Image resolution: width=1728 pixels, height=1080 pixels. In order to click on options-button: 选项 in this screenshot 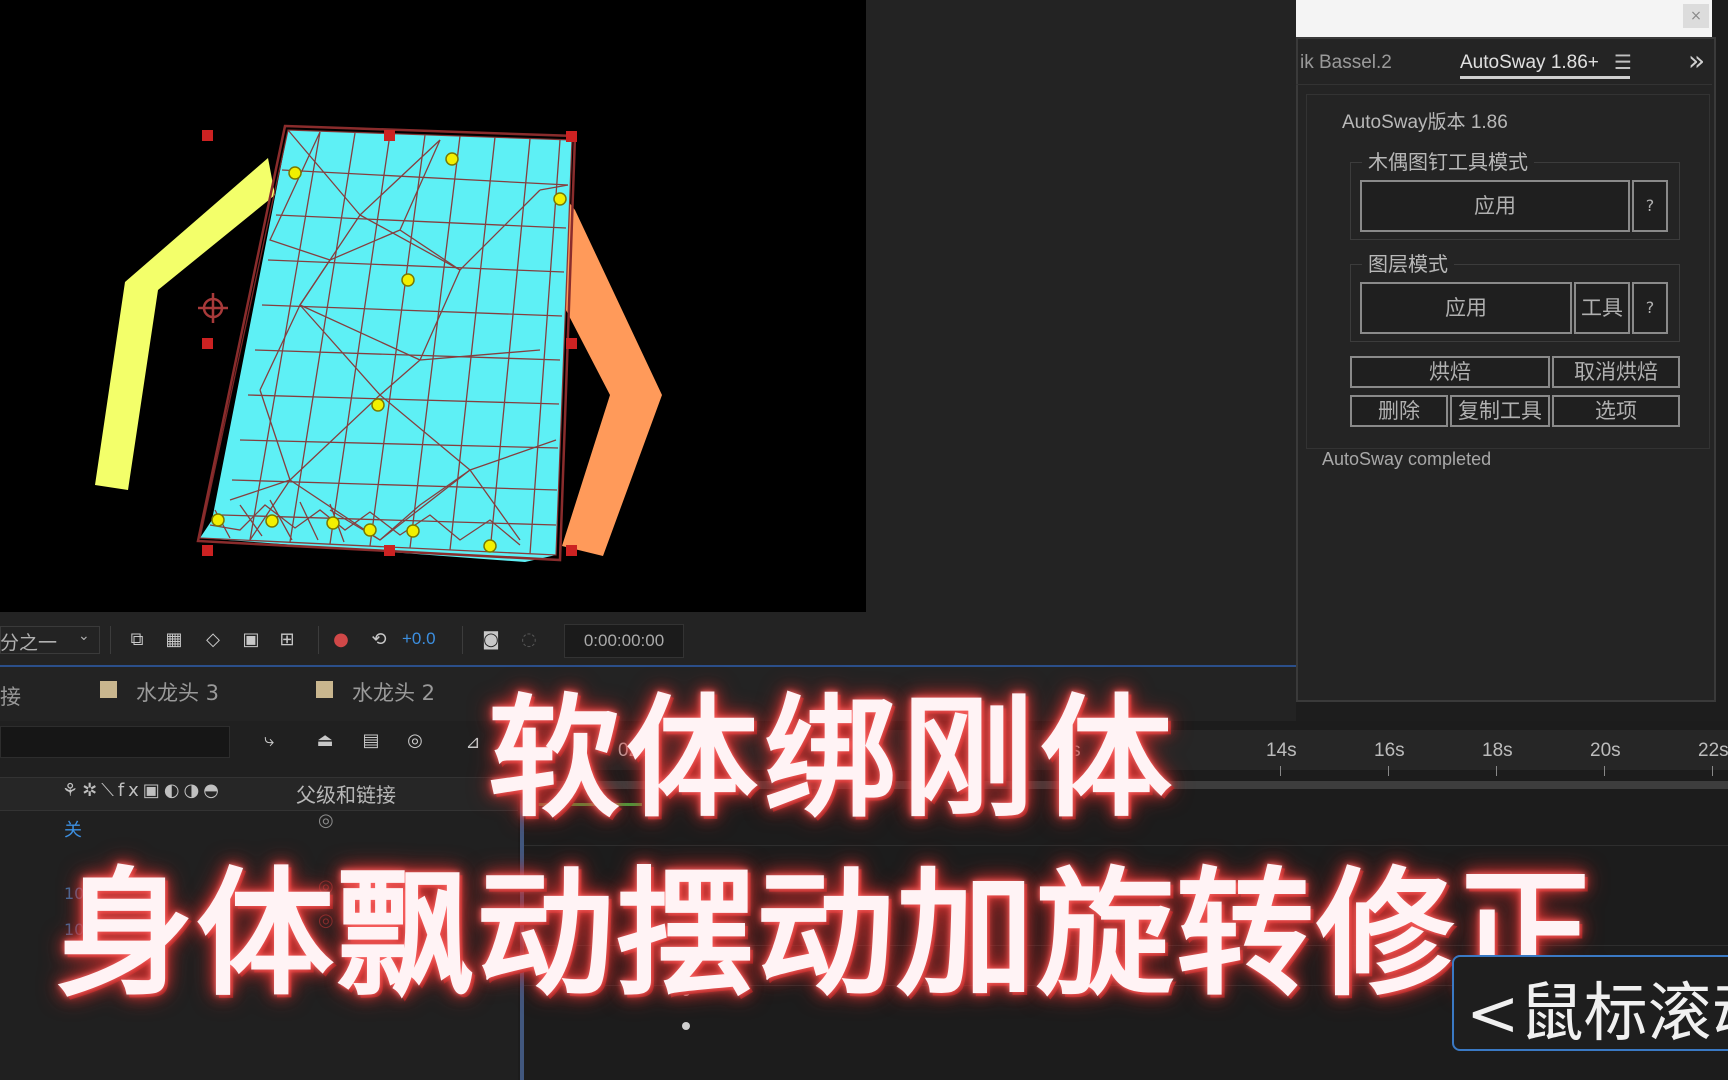, I will do `click(1616, 411)`.